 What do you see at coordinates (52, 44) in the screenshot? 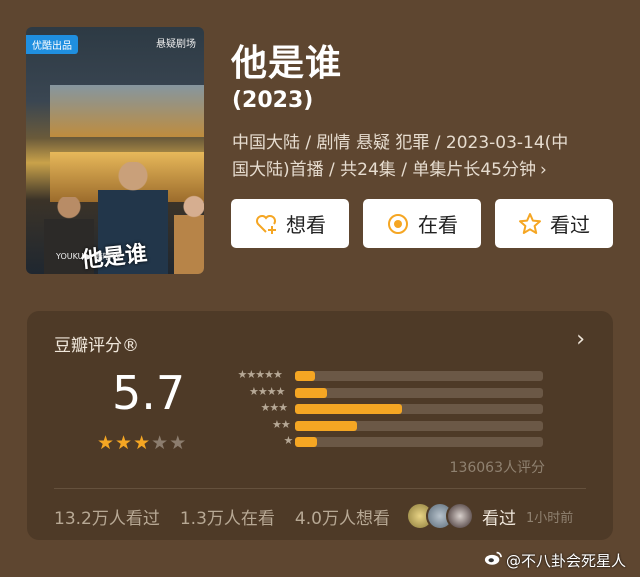
I see `poster-badge: 优酷出品` at bounding box center [52, 44].